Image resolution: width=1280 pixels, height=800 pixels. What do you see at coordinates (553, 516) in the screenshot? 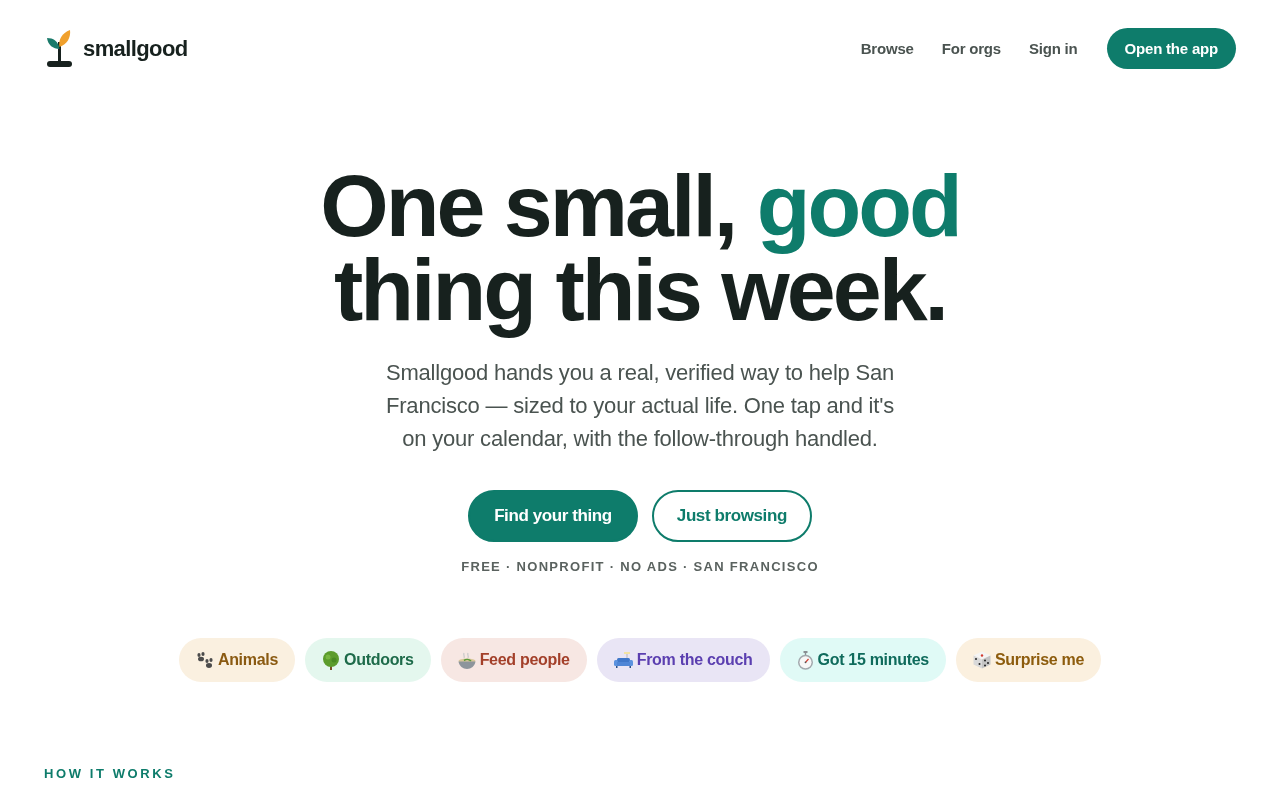
I see `find-thing-button: Find your thing` at bounding box center [553, 516].